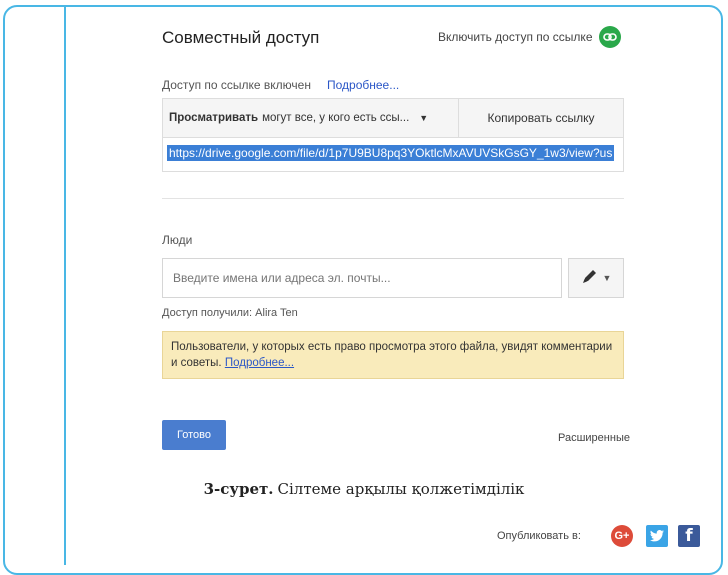 The image size is (728, 575). I want to click on divider, so click(393, 198).